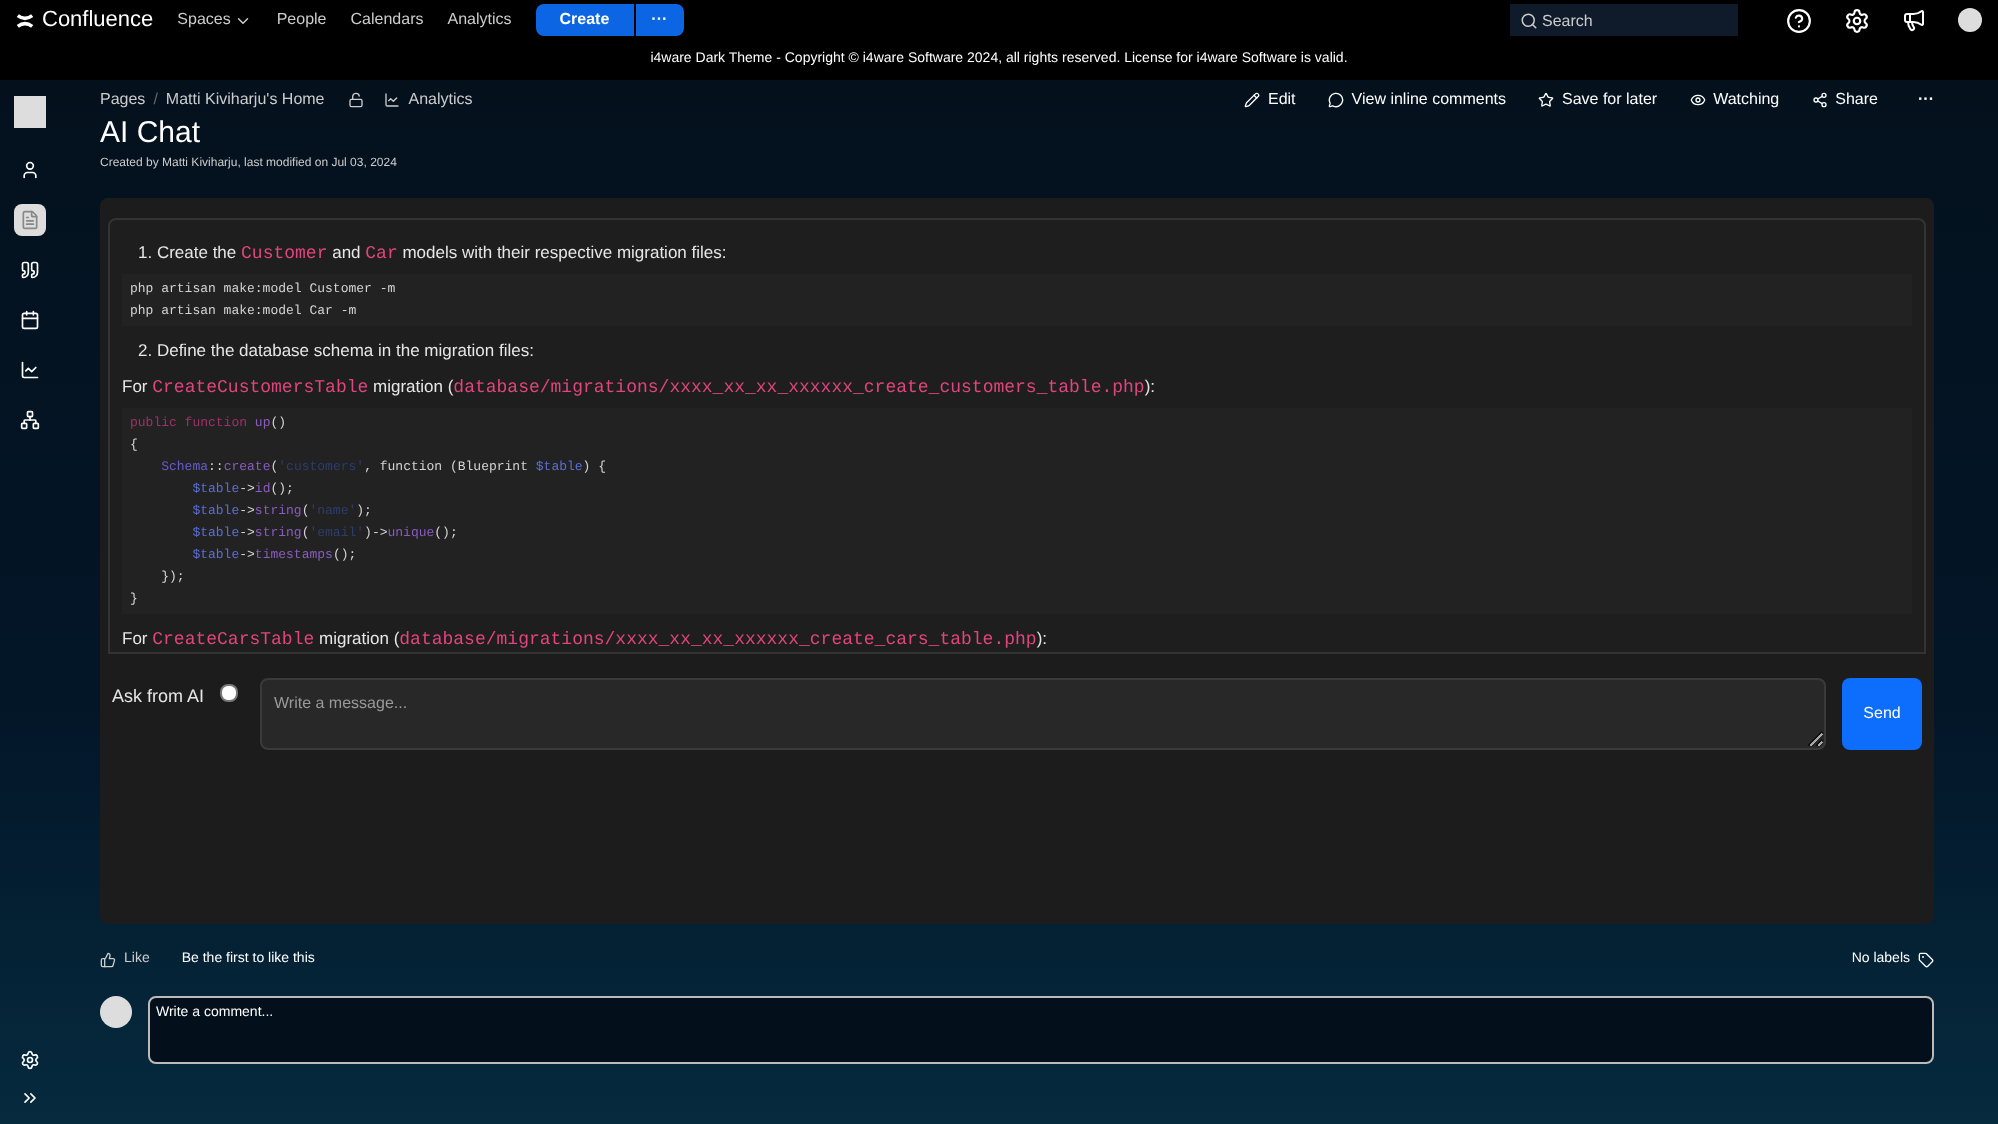 Image resolution: width=1998 pixels, height=1124 pixels. Describe the element at coordinates (233, 640) in the screenshot. I see `inline-code: CreateCarsTable` at that location.